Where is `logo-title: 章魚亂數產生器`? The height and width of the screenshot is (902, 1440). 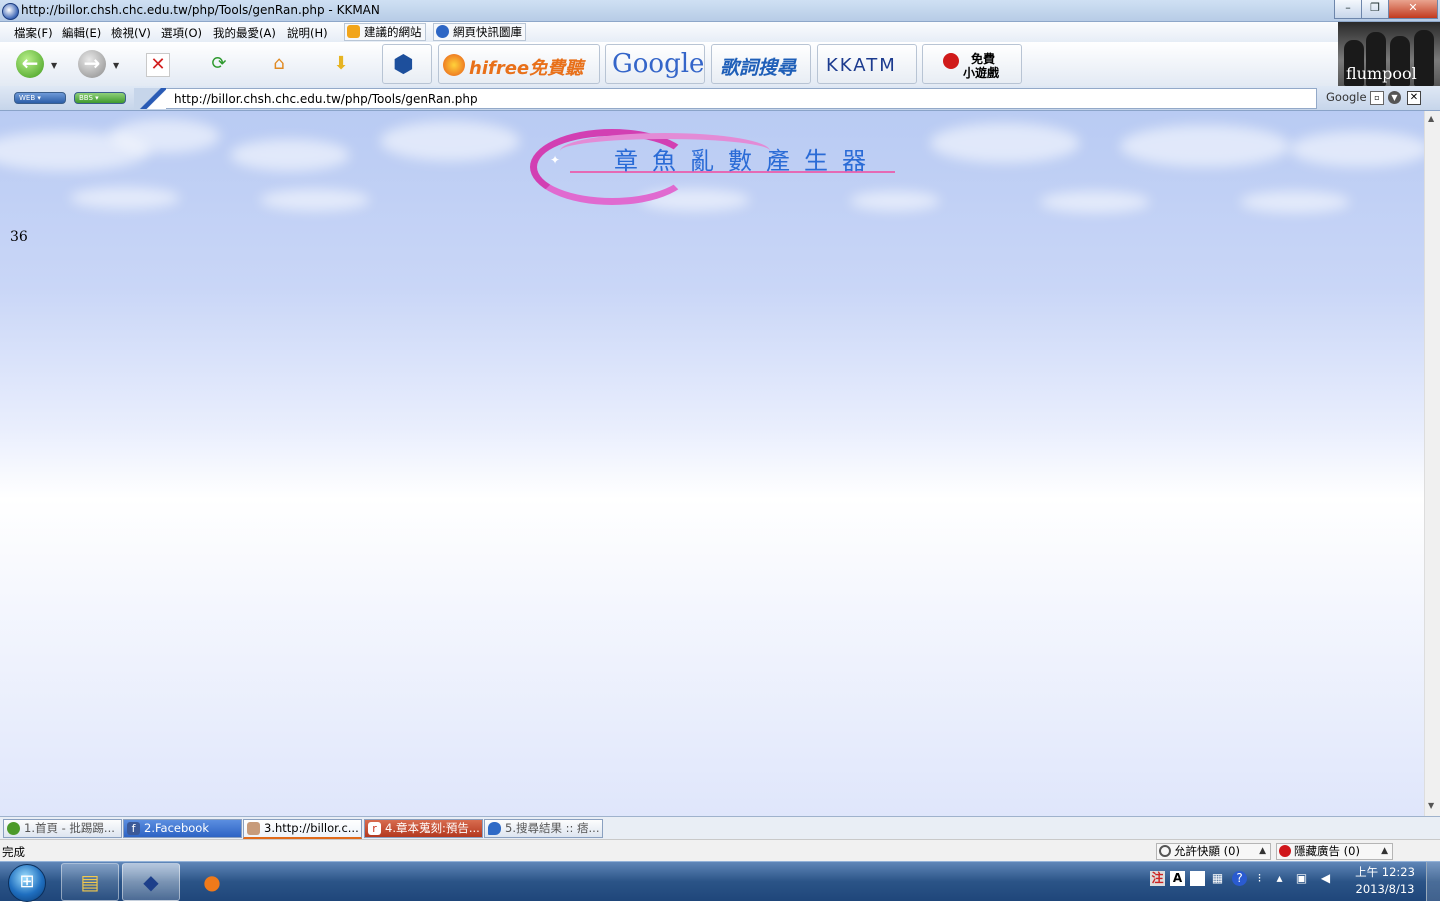 logo-title: 章魚亂數產生器 is located at coordinates (747, 161).